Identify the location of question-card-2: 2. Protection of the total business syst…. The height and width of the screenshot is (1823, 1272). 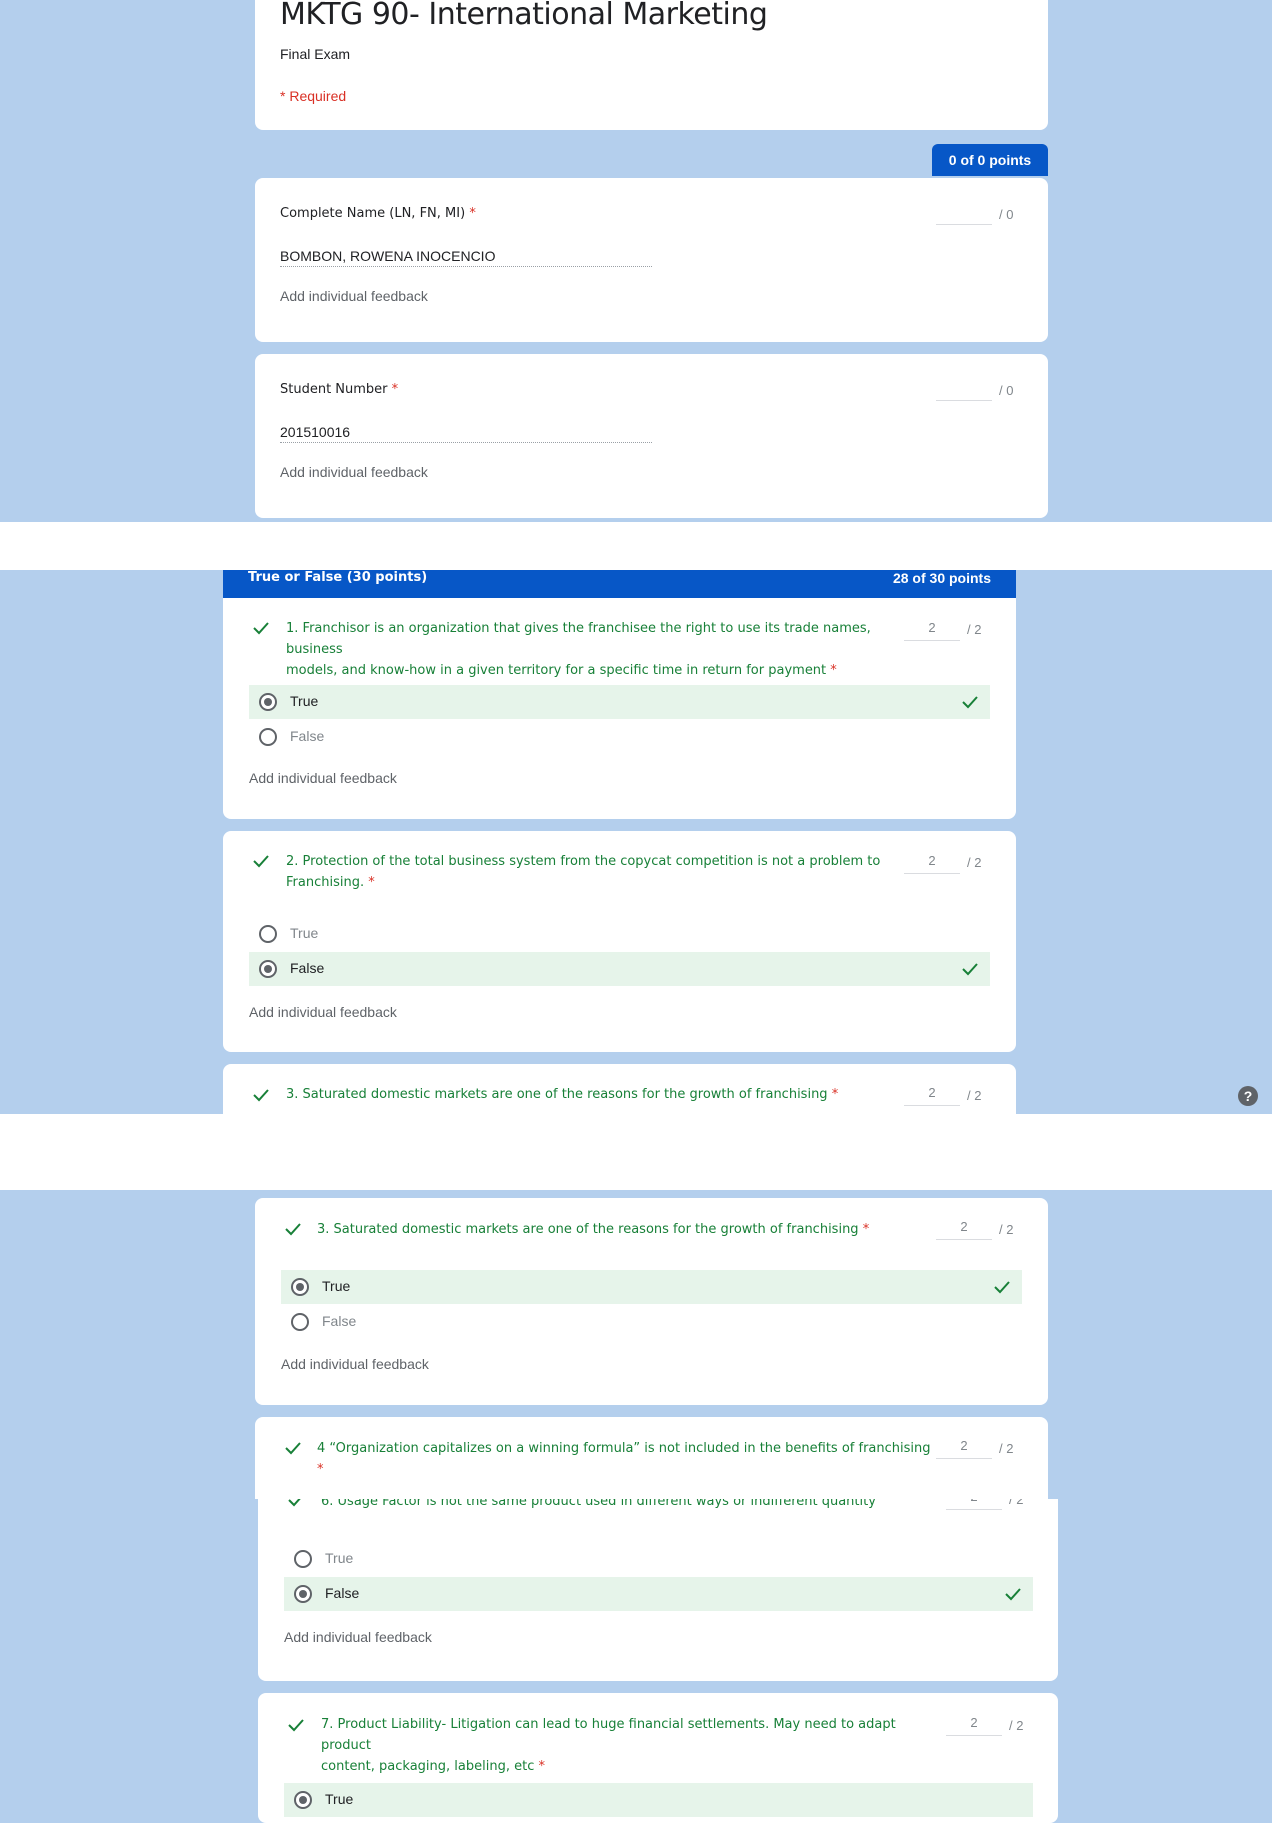
(619, 941).